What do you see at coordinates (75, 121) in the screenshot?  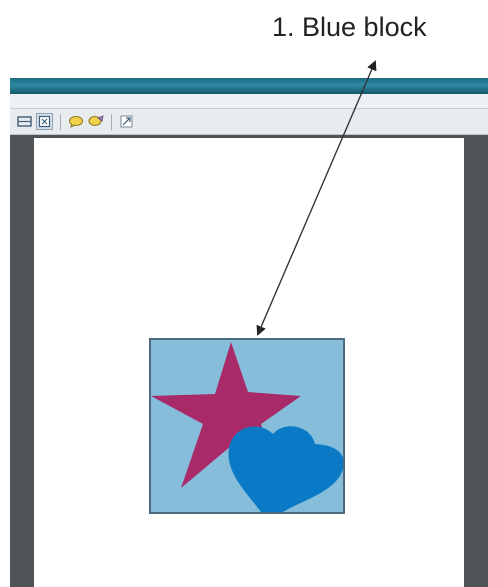 I see `comment-icon` at bounding box center [75, 121].